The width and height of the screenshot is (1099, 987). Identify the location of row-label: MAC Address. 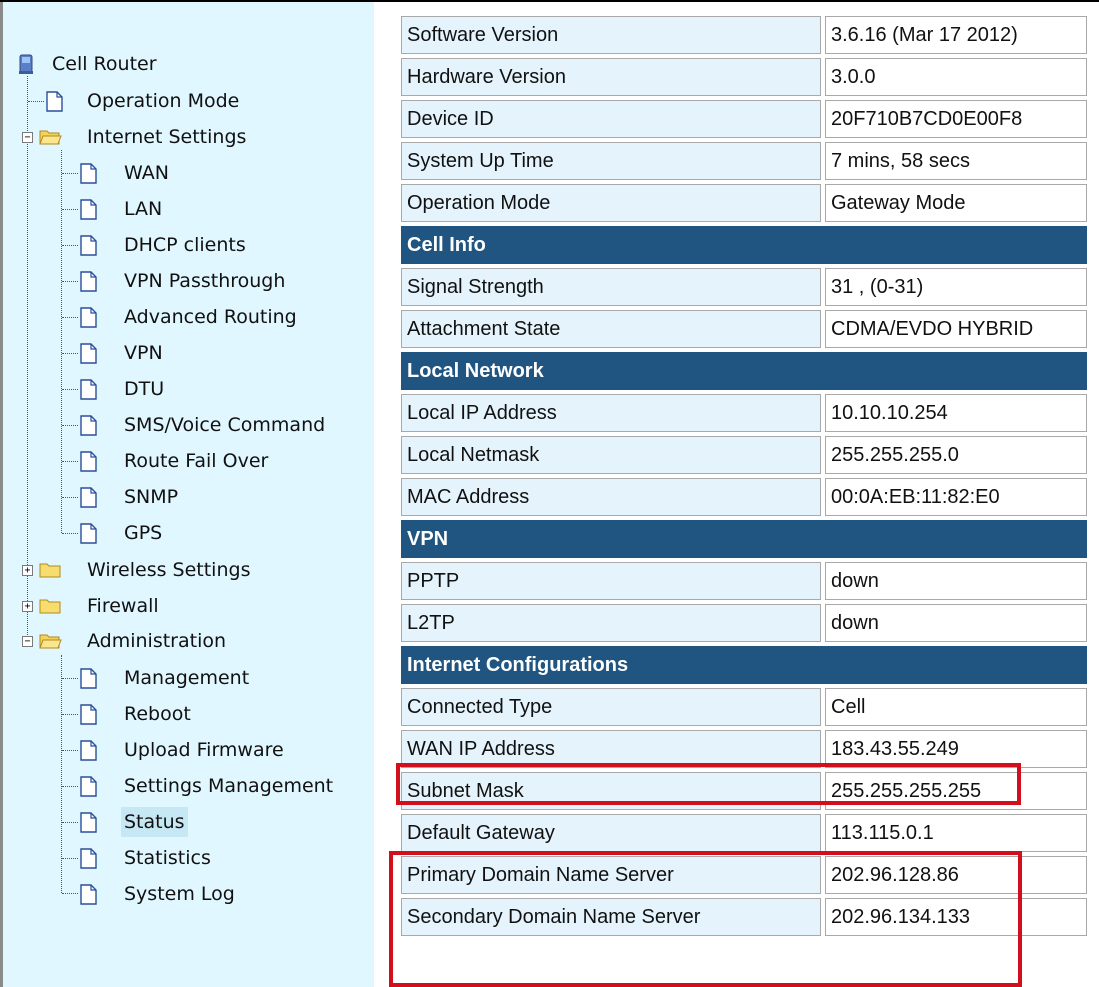
(611, 497).